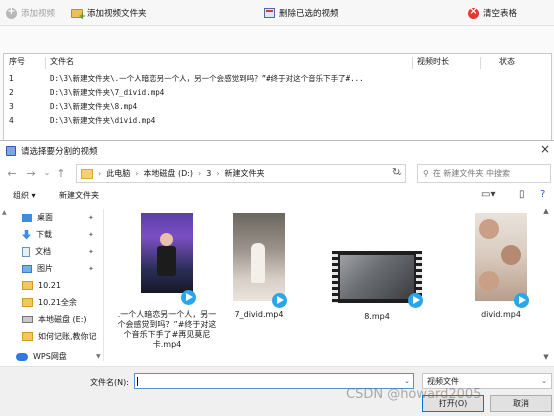  I want to click on sidebar-item-bookkeeping: 如何记账,教你记, so click(51, 336).